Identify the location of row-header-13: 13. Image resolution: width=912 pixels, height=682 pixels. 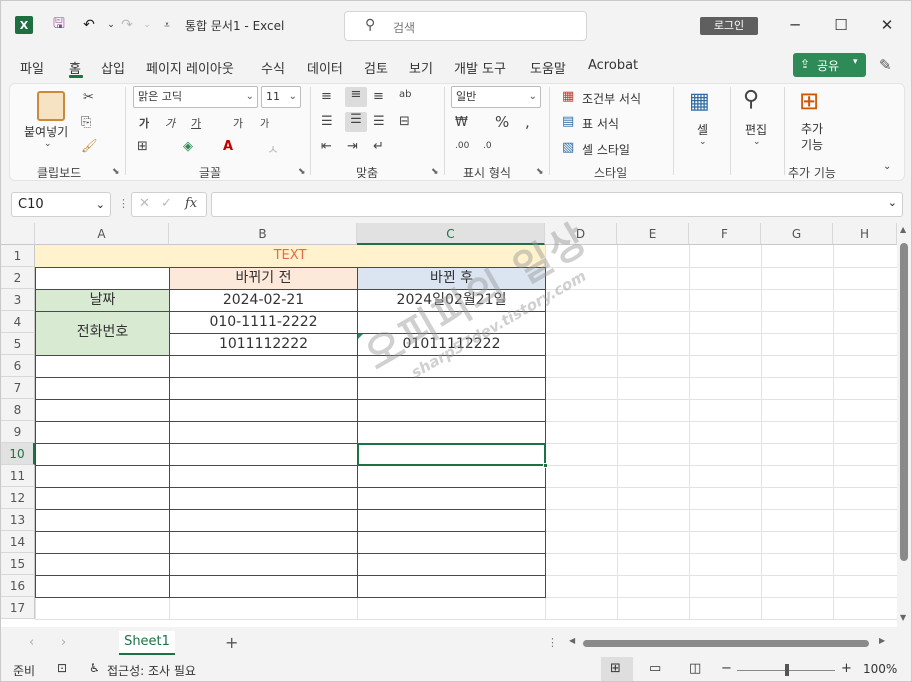
(18, 520).